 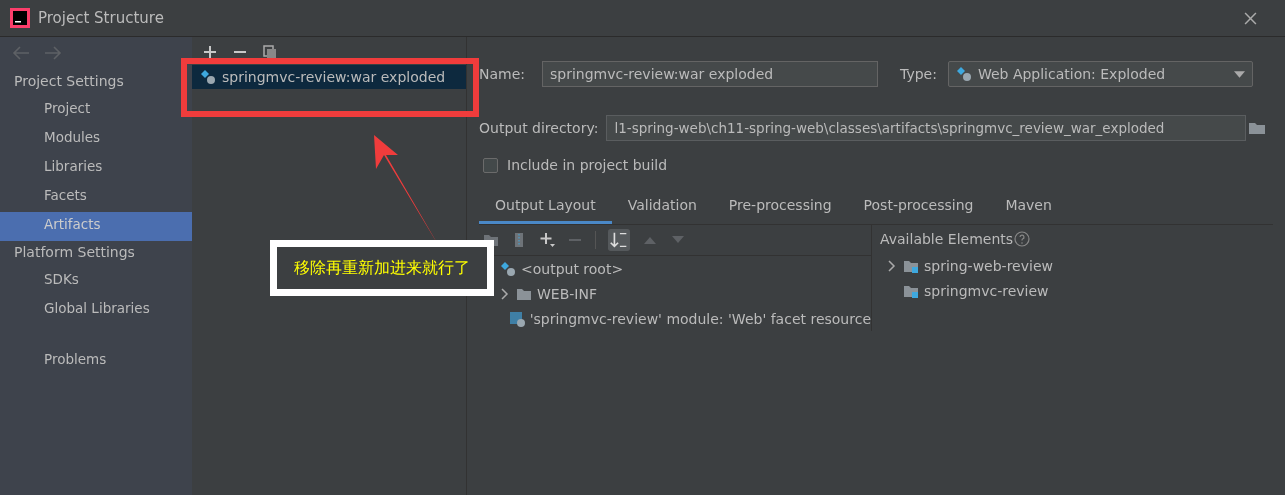 What do you see at coordinates (490, 165) in the screenshot?
I see `checkbox` at bounding box center [490, 165].